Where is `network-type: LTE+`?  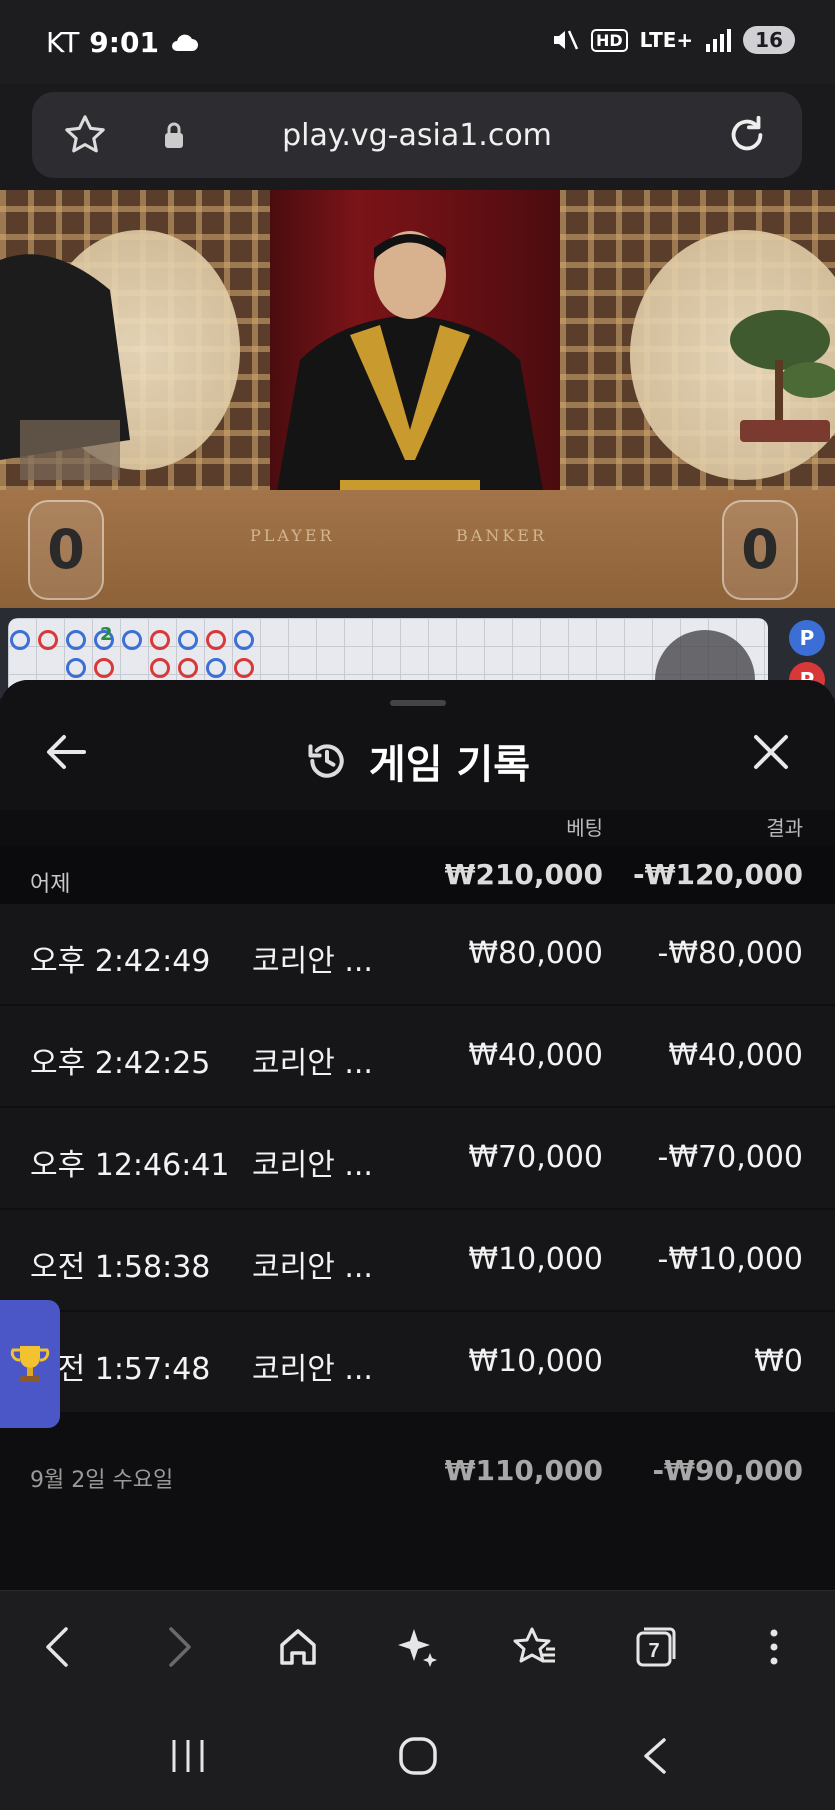 network-type: LTE+ is located at coordinates (666, 40).